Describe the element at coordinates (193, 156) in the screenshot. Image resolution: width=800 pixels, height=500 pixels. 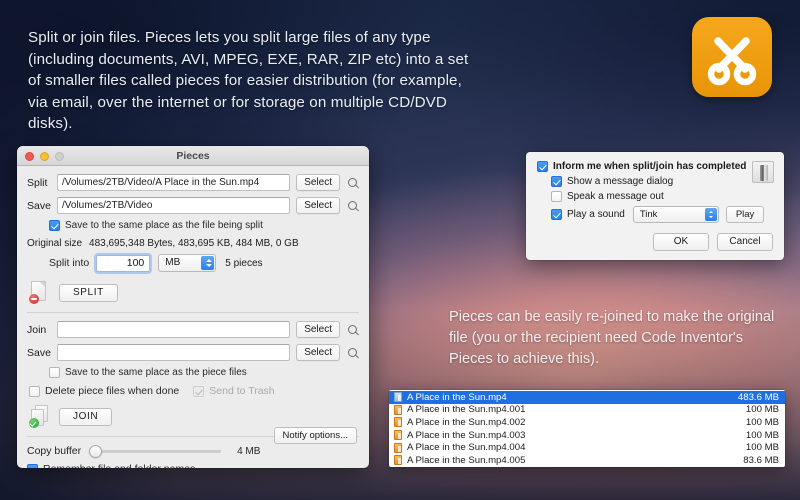
I see `window-titlebar: Pieces` at that location.